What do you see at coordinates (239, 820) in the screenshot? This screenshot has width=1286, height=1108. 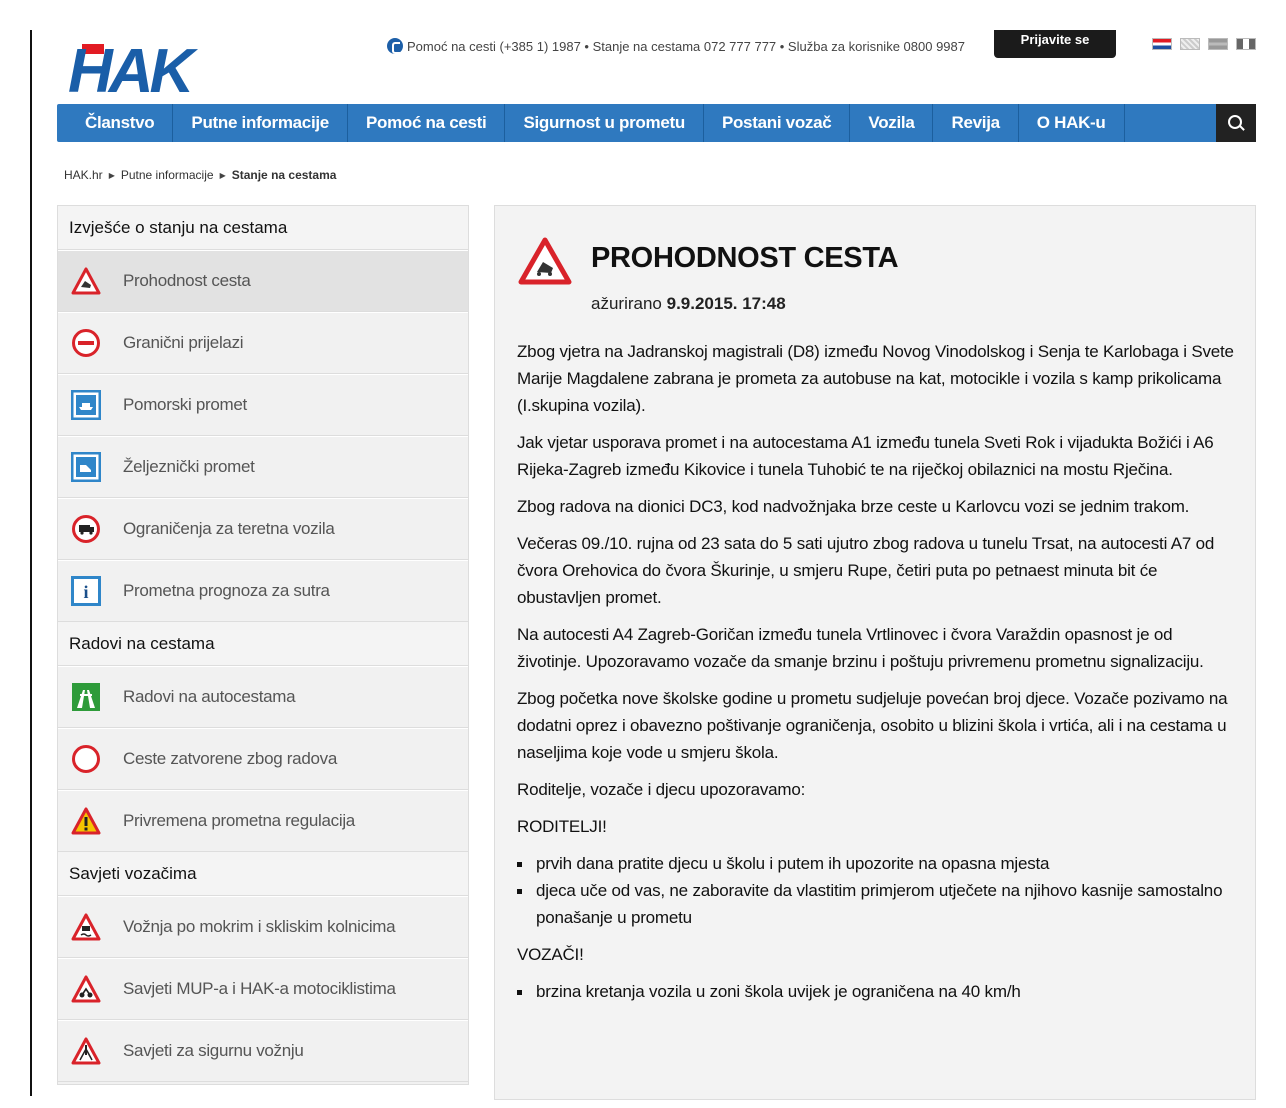 I see `sidebar-item-label: Privremena prometna regulacija` at bounding box center [239, 820].